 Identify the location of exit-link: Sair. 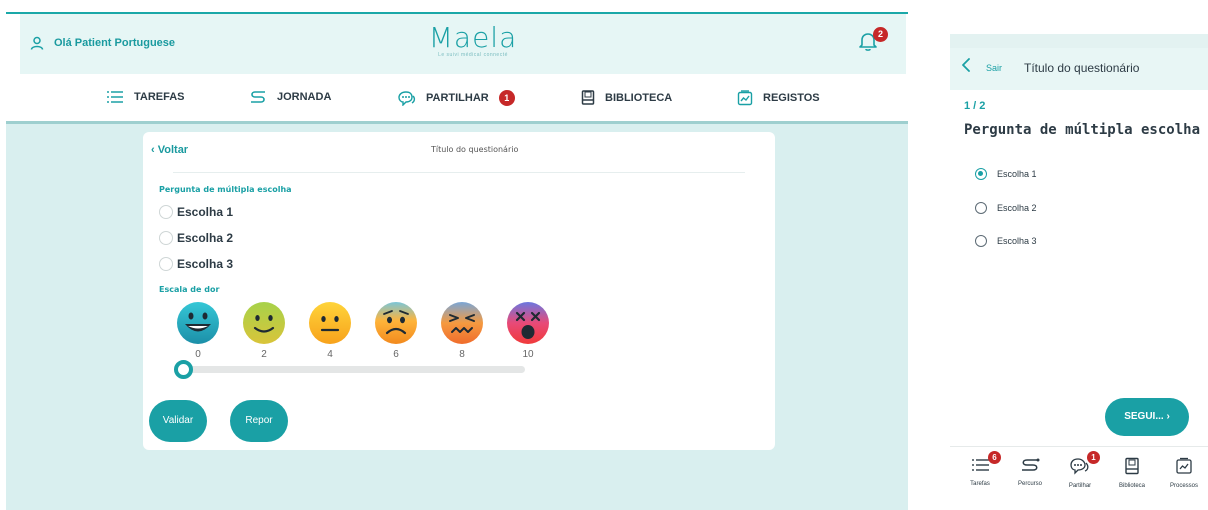
(994, 68).